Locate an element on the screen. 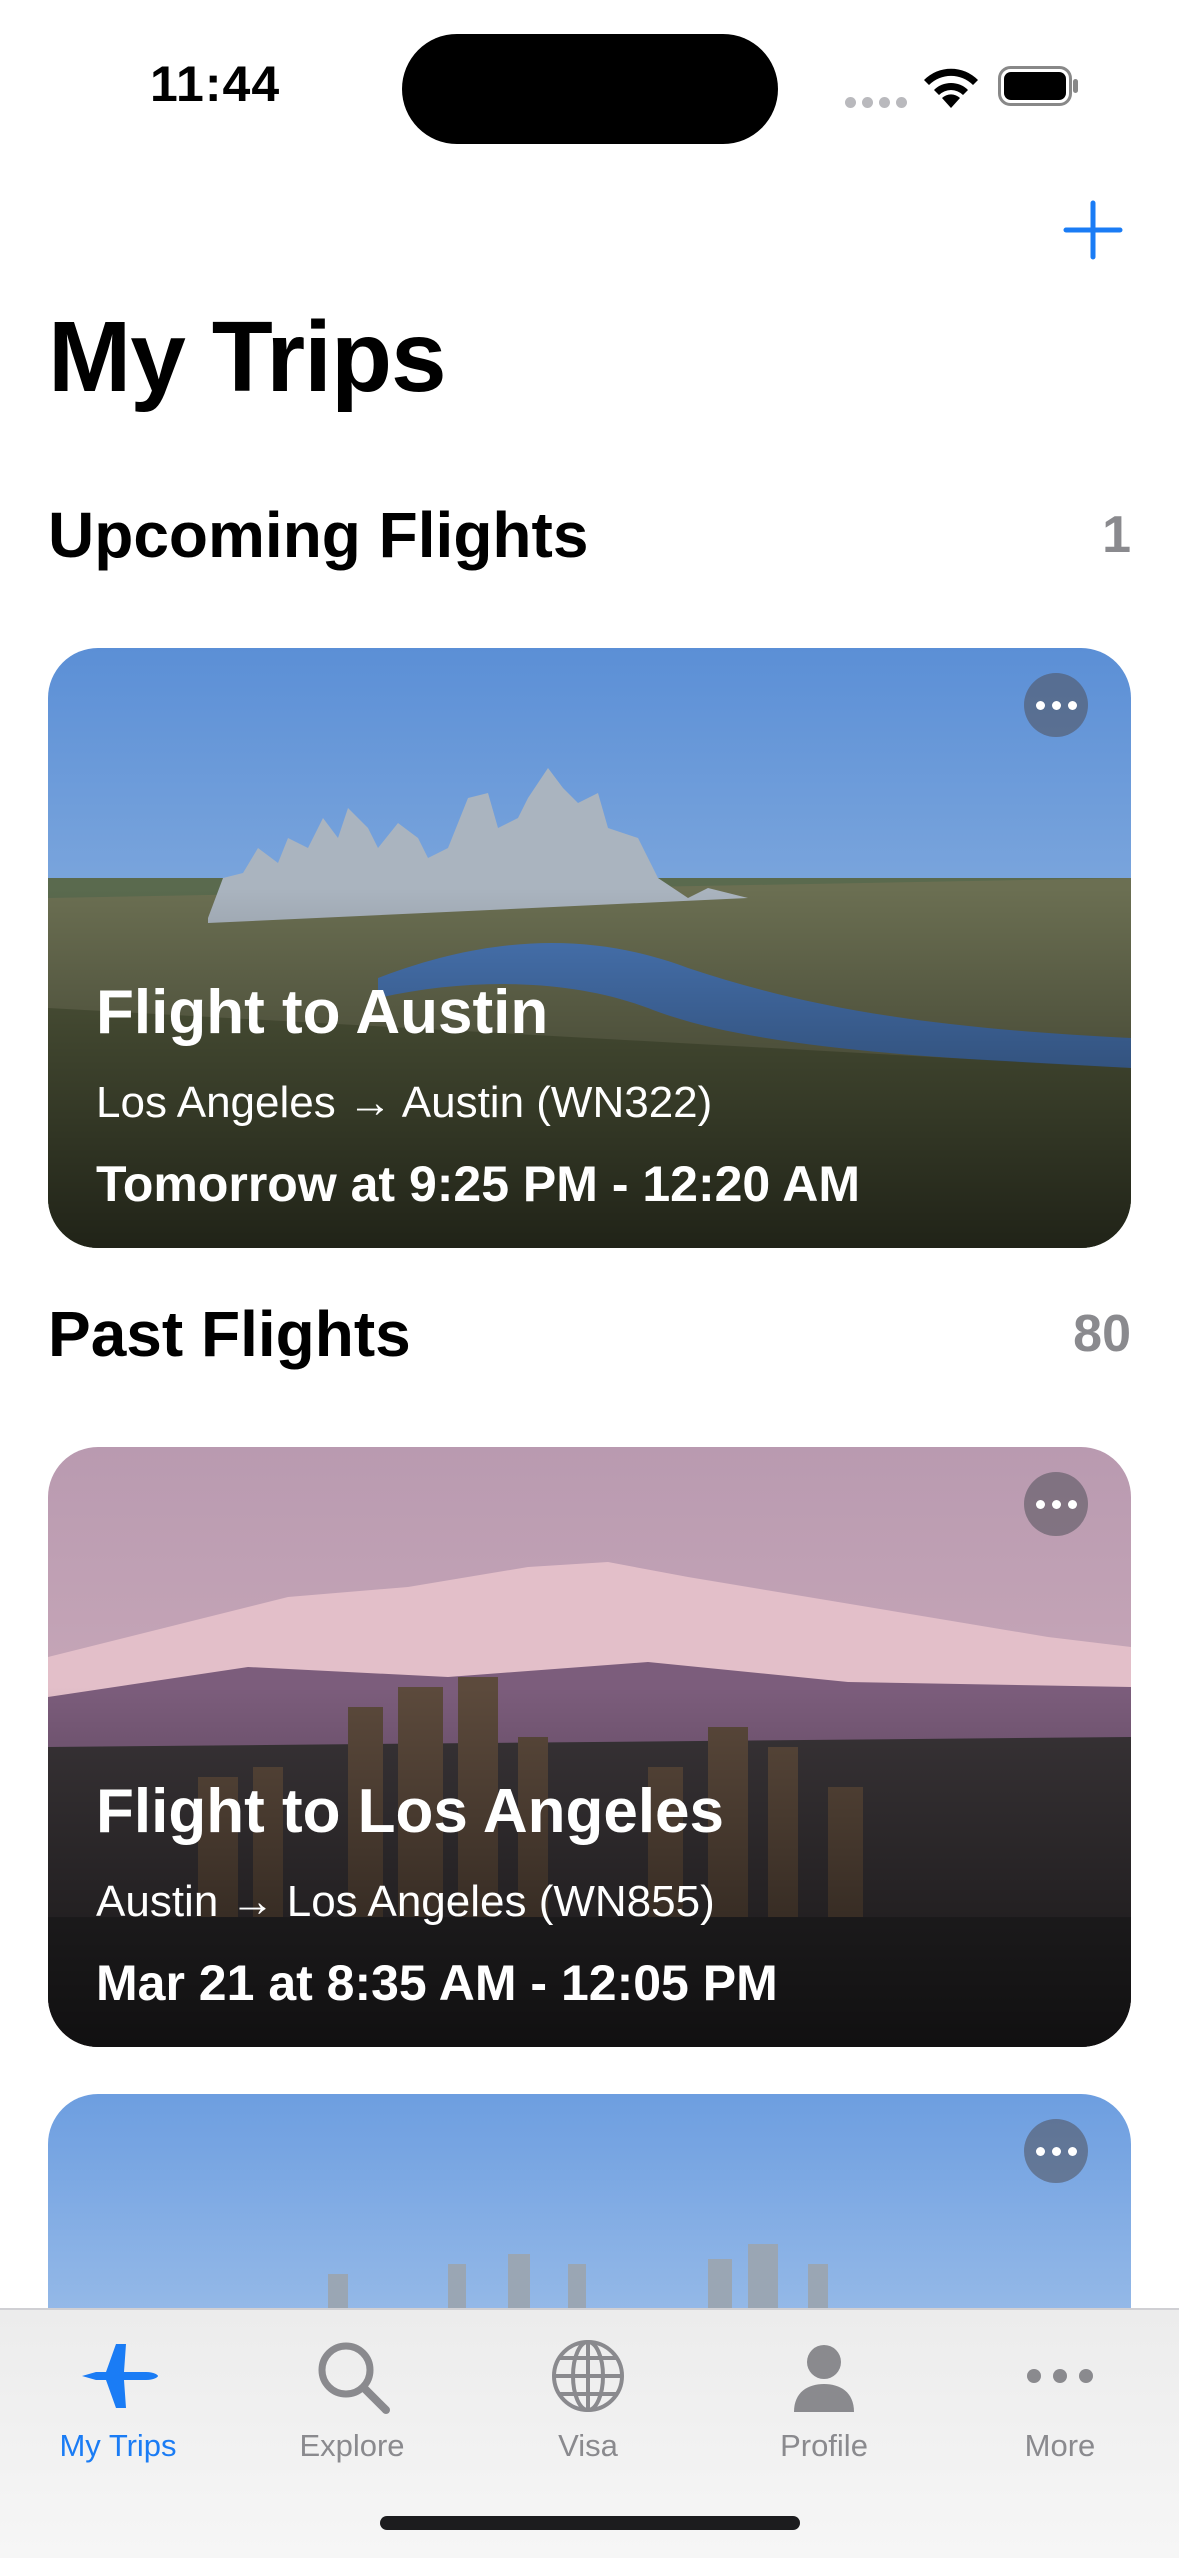  tab-more: More is located at coordinates (1060, 2400).